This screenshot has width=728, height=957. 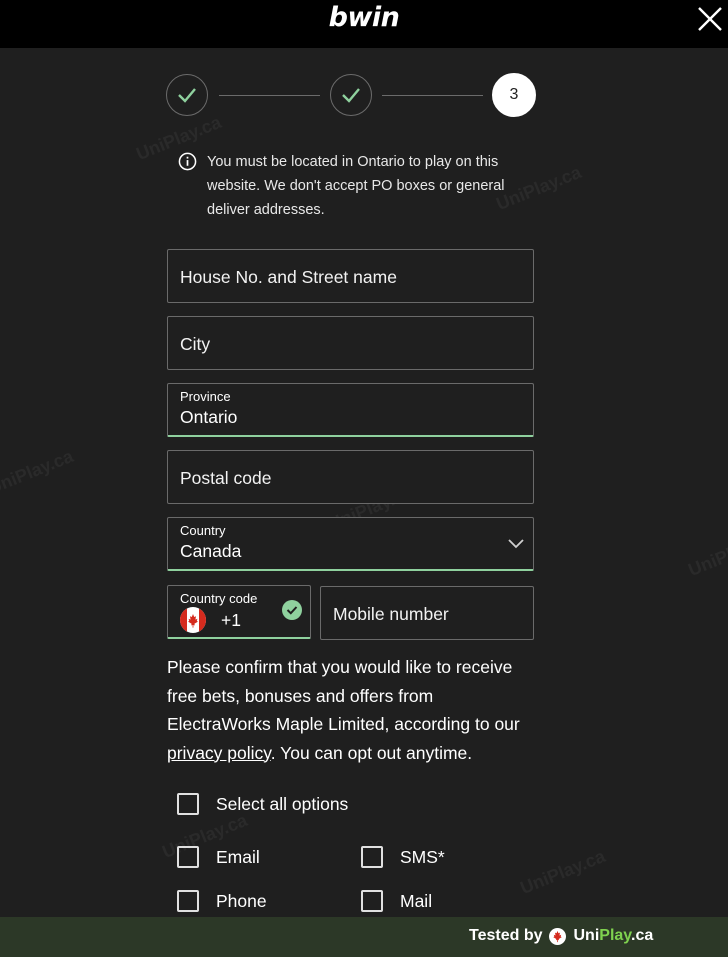 I want to click on chevron-down-icon, so click(x=516, y=544).